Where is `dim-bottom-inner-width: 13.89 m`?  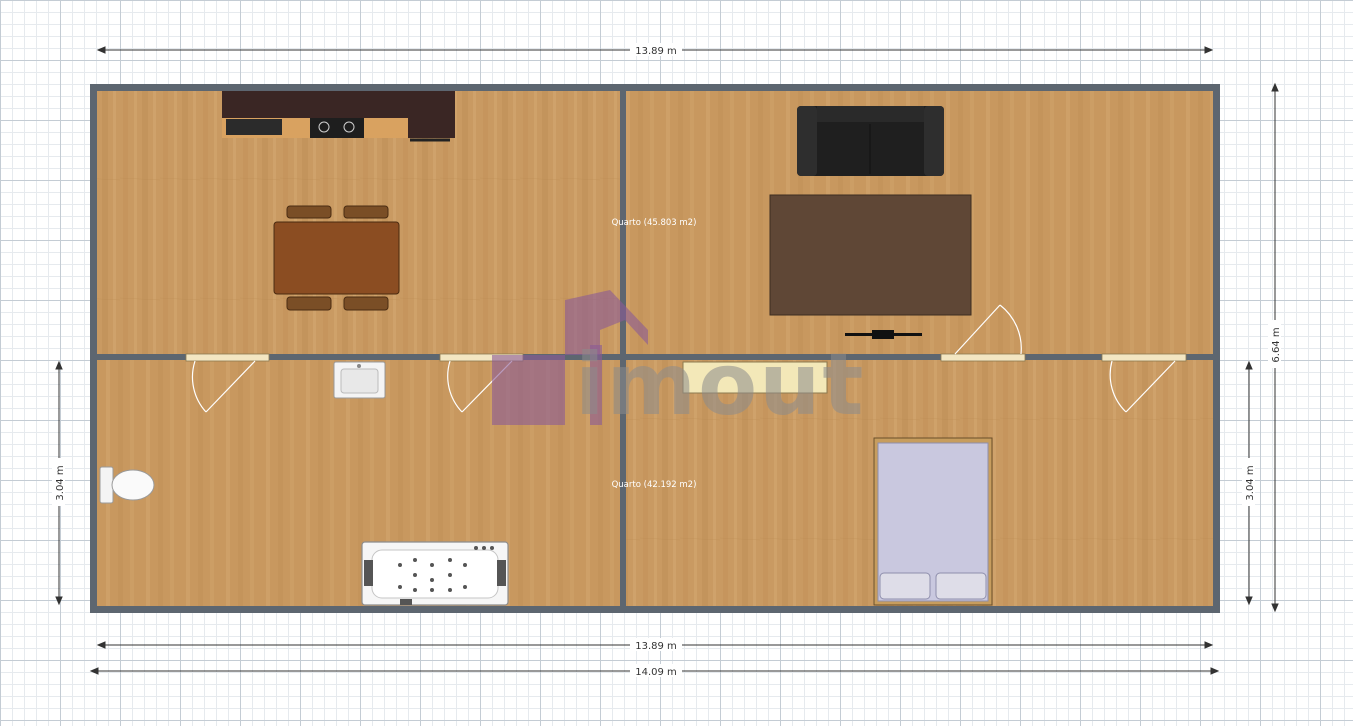 dim-bottom-inner-width: 13.89 m is located at coordinates (656, 646).